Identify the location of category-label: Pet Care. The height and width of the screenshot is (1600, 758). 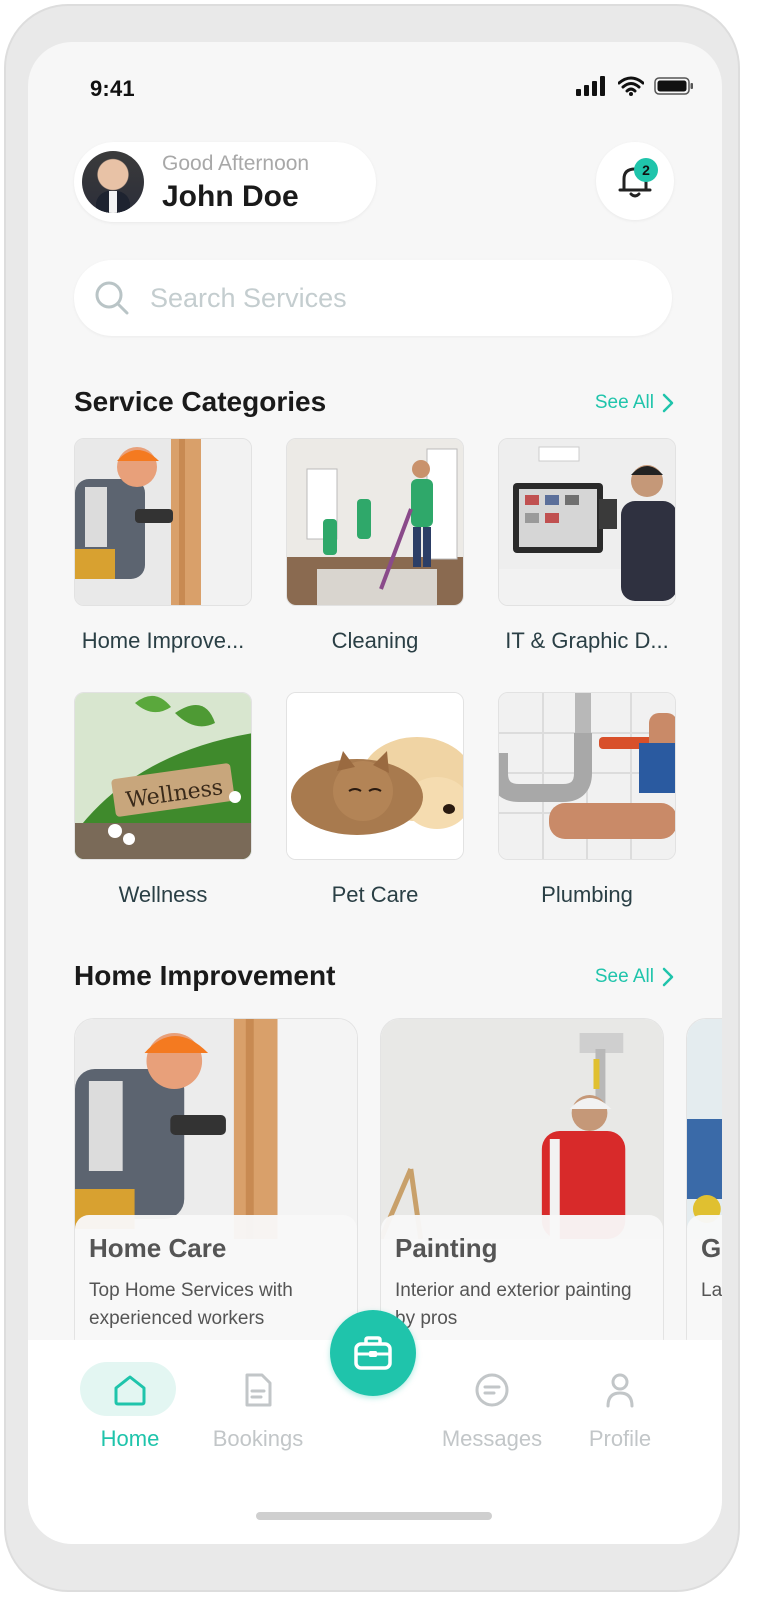
(375, 894).